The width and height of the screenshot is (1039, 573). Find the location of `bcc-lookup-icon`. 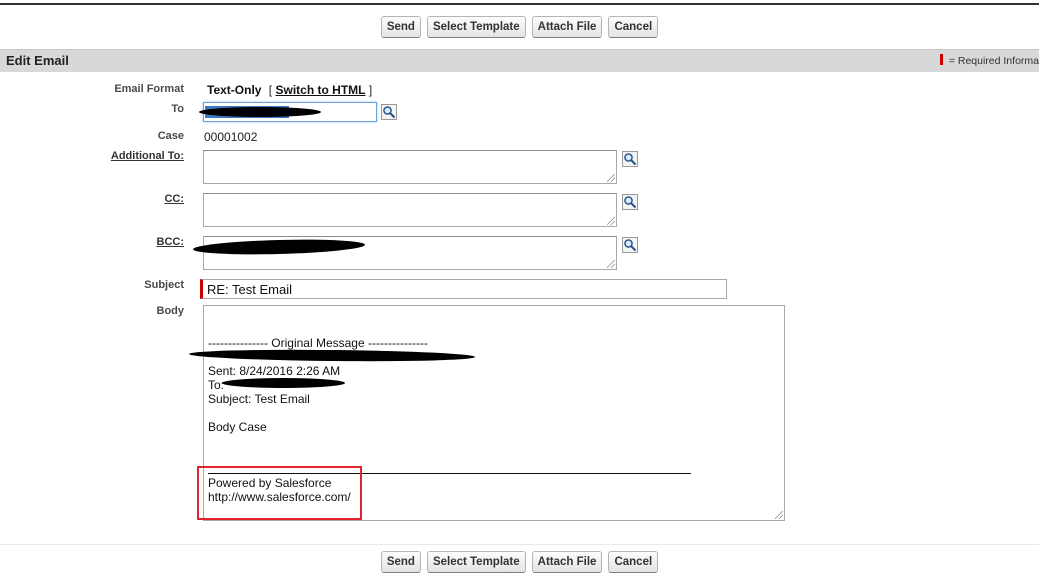

bcc-lookup-icon is located at coordinates (630, 245).